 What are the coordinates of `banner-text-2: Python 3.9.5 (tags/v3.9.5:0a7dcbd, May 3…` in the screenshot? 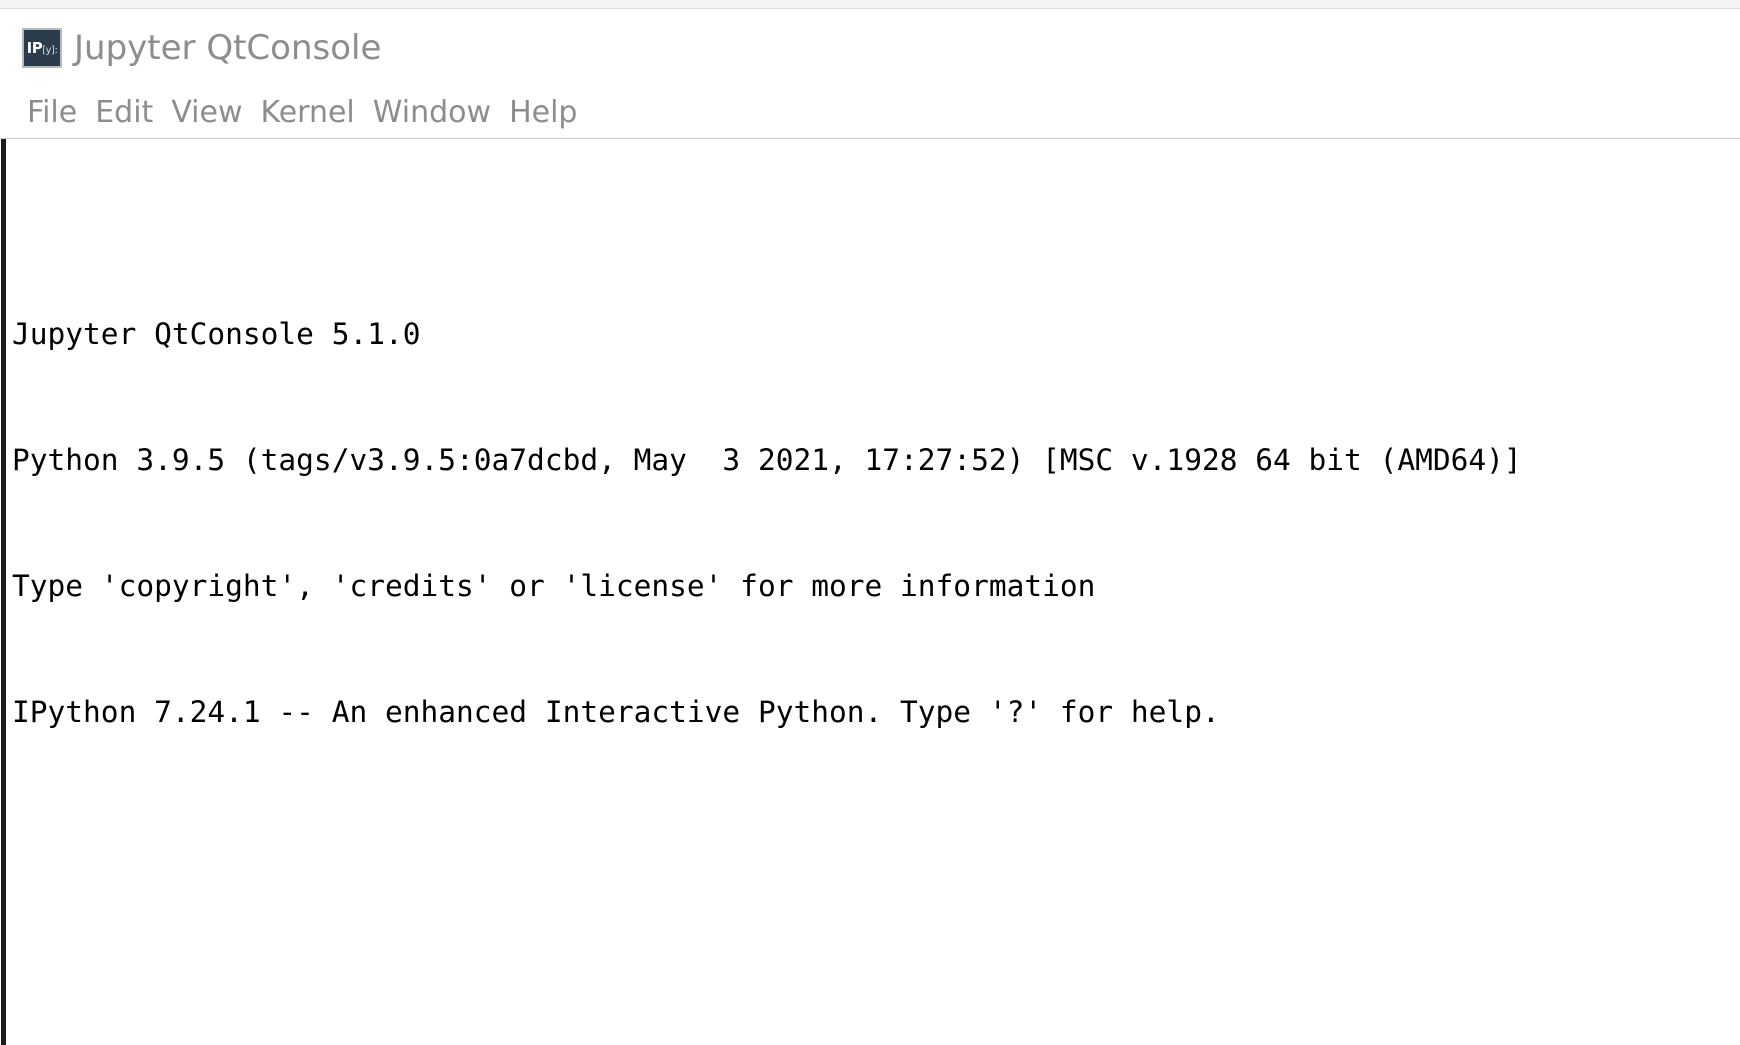 It's located at (767, 460).